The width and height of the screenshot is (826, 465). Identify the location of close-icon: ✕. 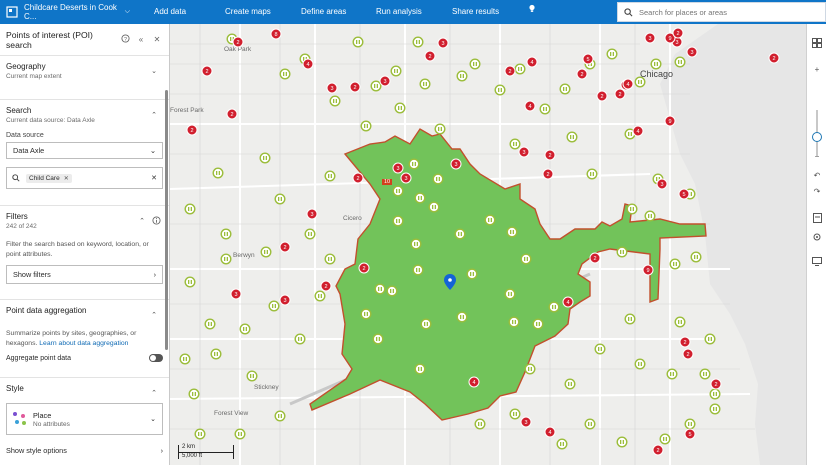
(157, 40).